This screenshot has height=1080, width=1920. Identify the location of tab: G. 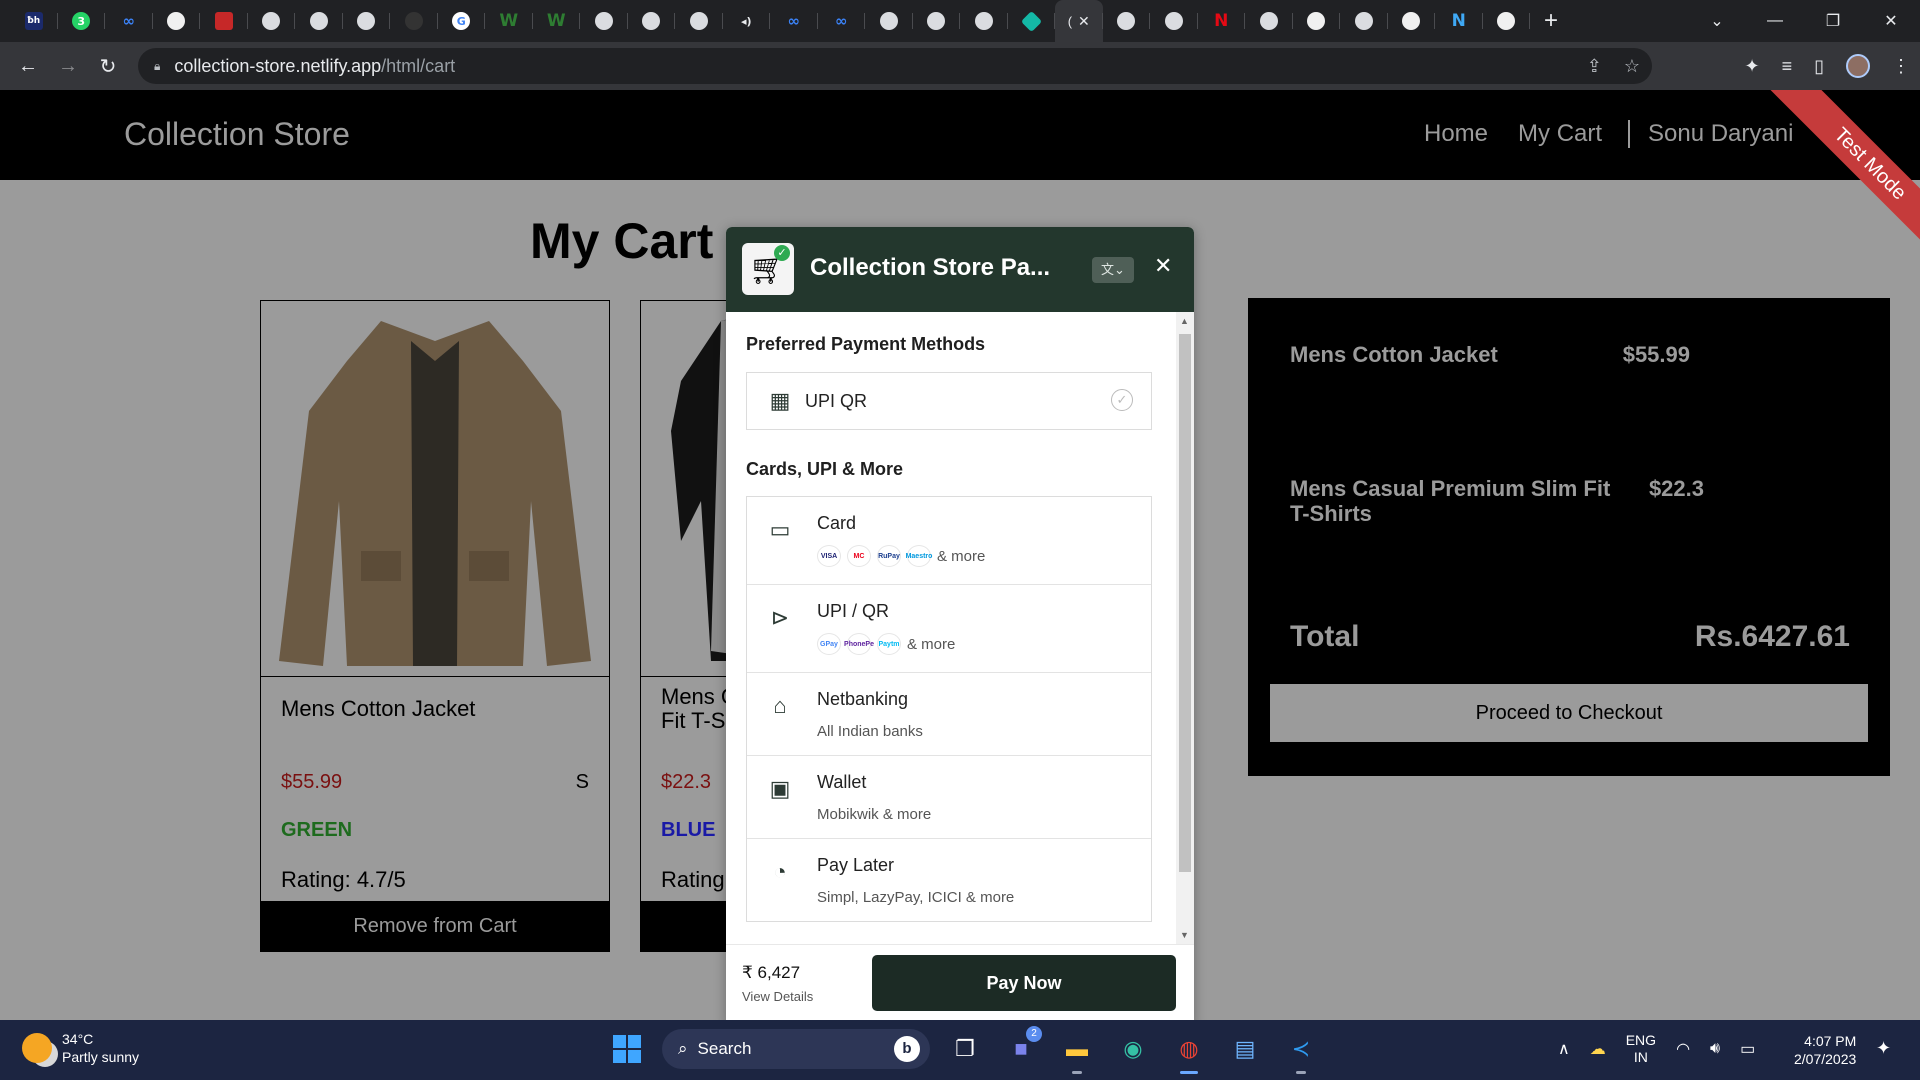
(462, 21).